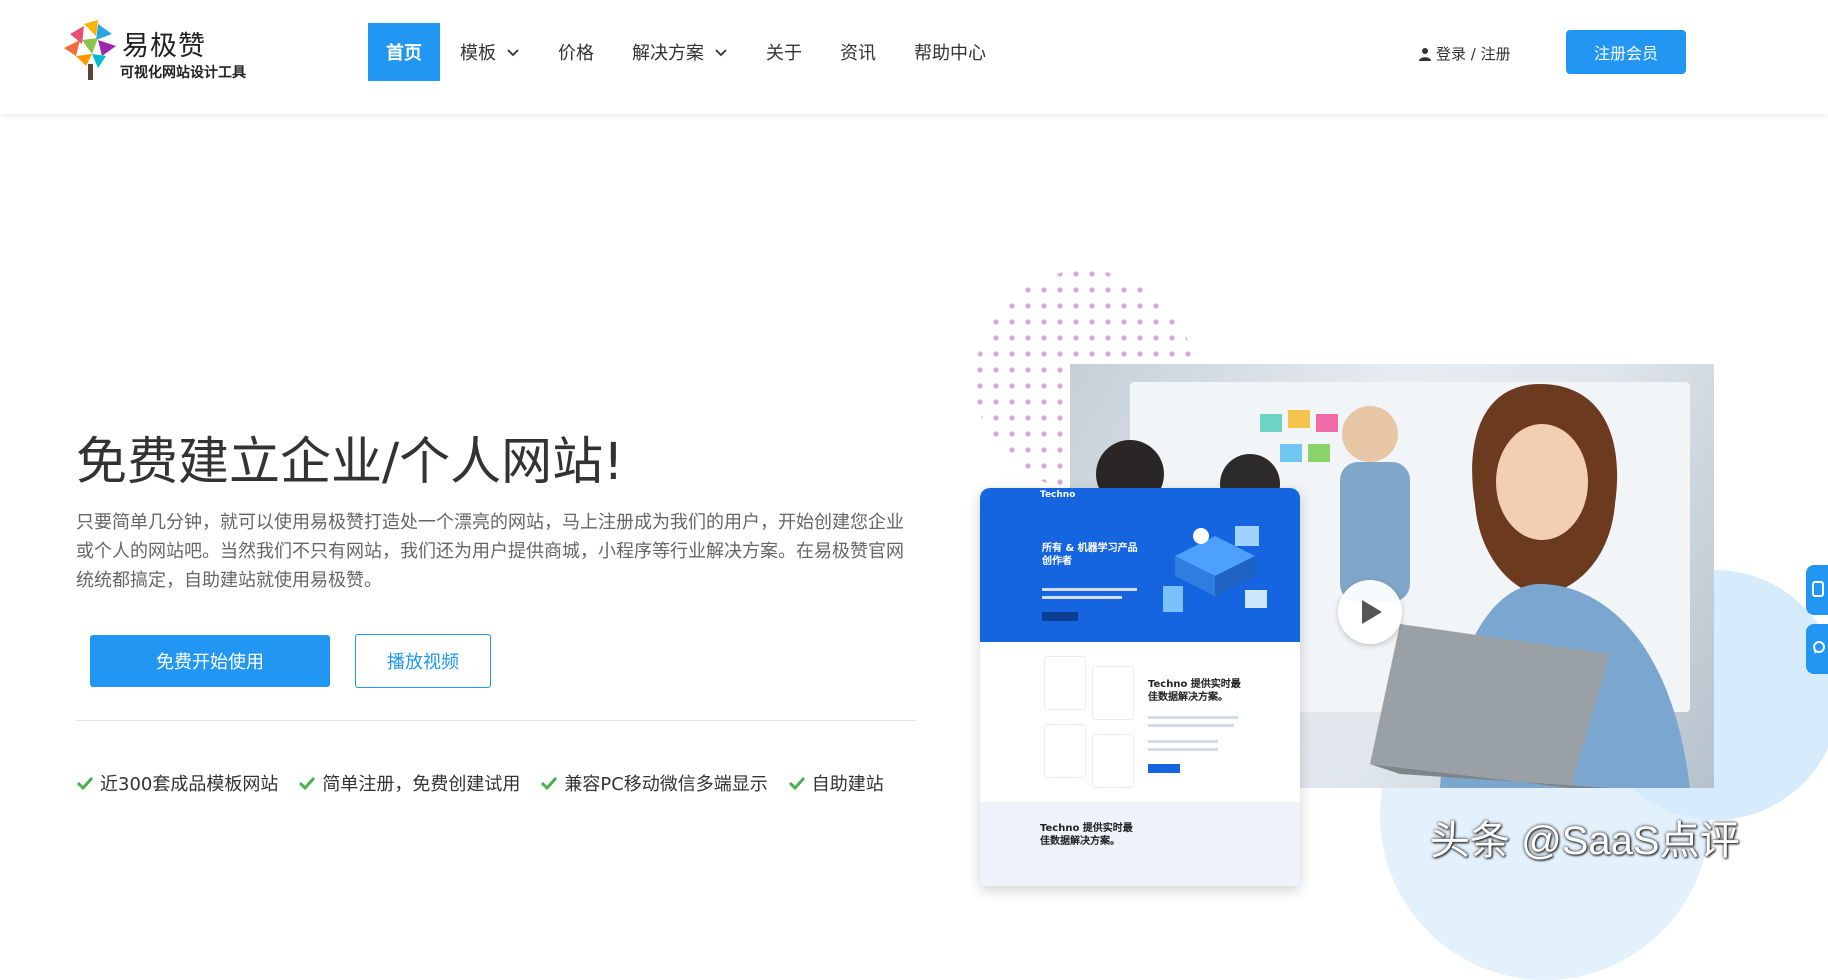 This screenshot has height=980, width=1828. Describe the element at coordinates (666, 784) in the screenshot. I see `feature-label: 兼容PC移动微信多端显示` at that location.